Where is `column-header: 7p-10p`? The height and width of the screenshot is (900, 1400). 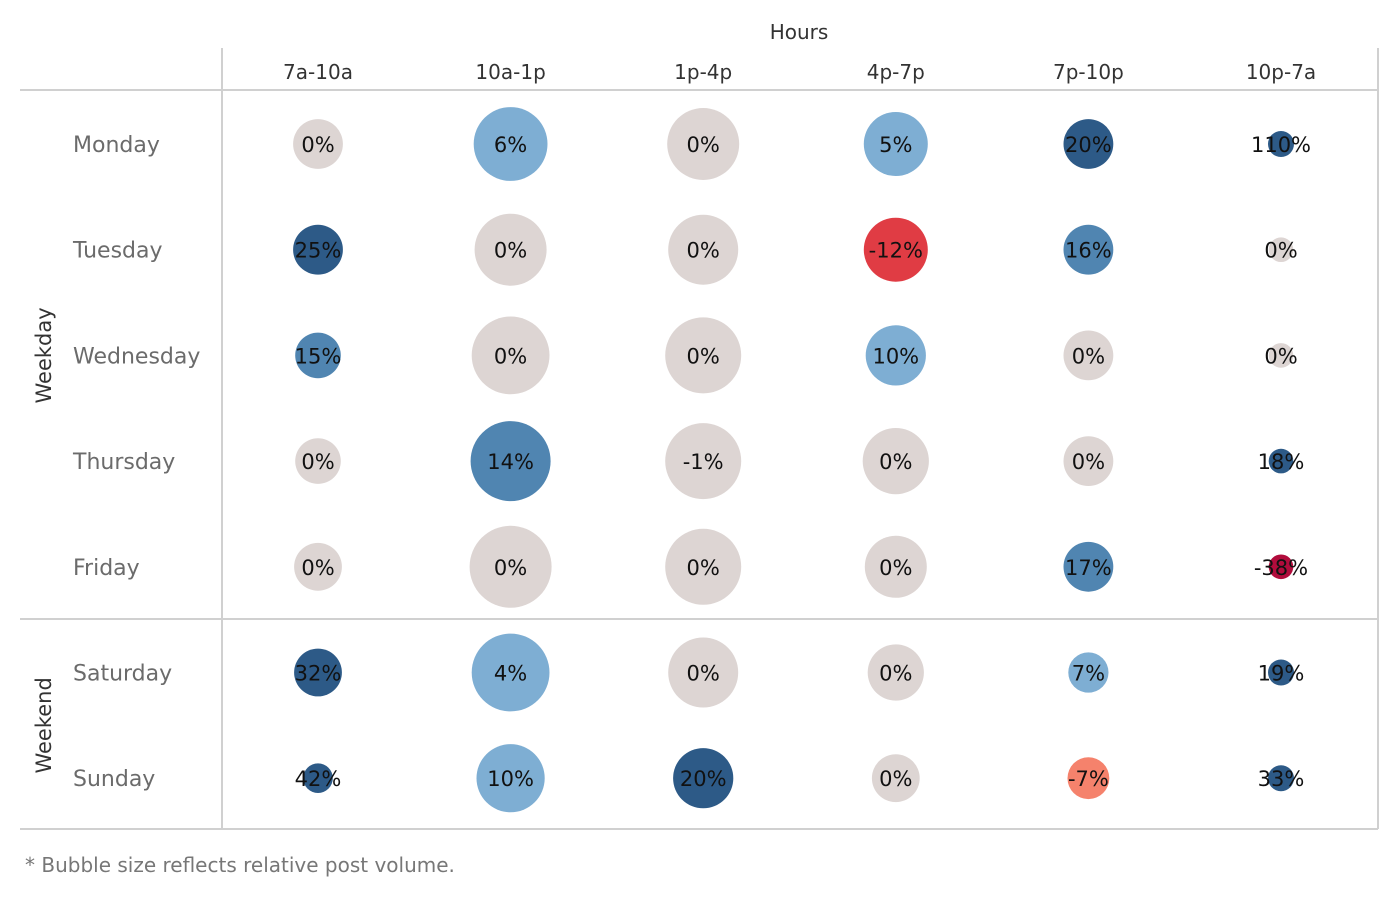 column-header: 7p-10p is located at coordinates (1088, 72).